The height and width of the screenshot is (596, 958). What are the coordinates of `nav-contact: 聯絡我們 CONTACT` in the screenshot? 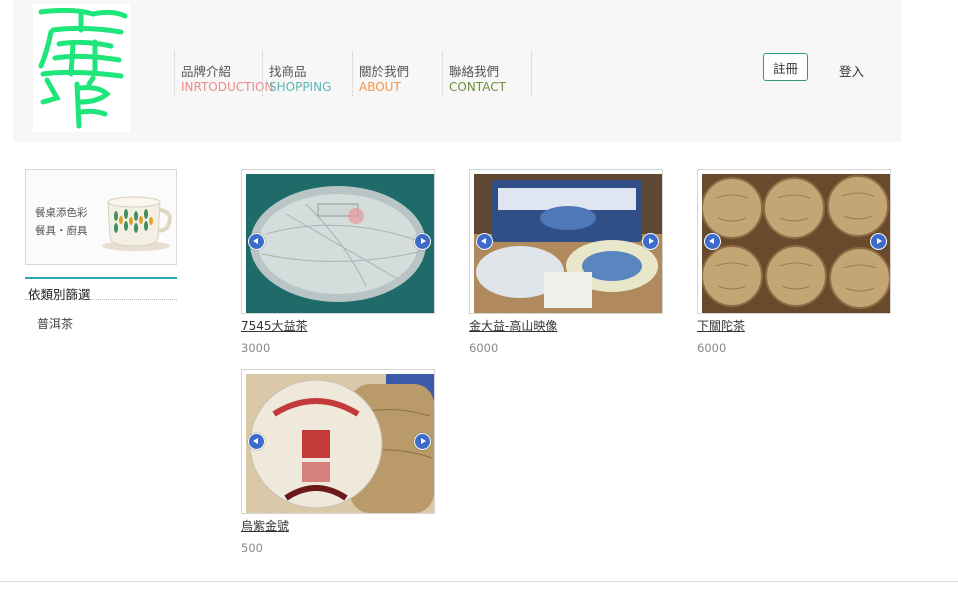 It's located at (487, 74).